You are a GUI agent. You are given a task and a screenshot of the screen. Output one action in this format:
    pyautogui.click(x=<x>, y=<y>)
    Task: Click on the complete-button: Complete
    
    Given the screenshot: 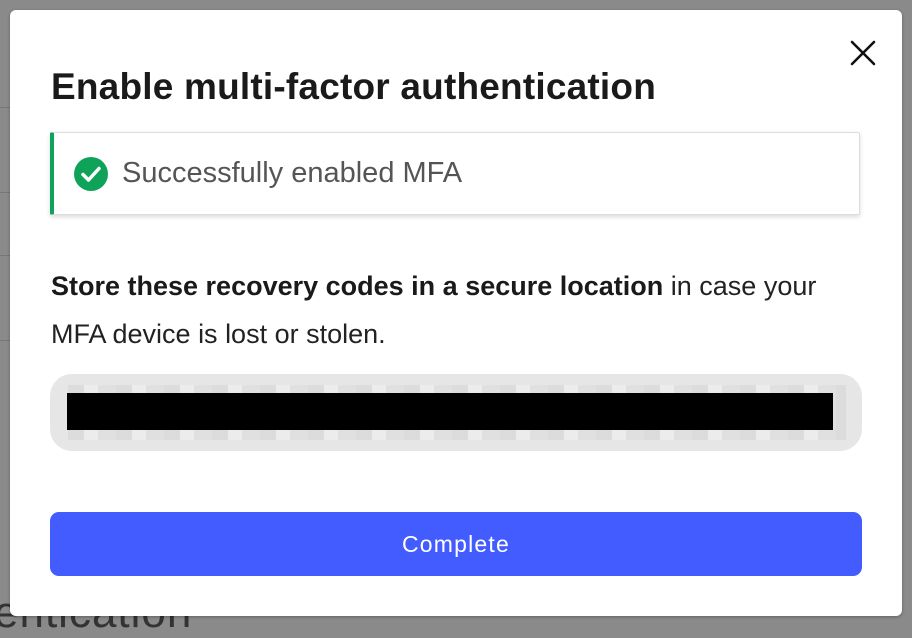 What is the action you would take?
    pyautogui.click(x=456, y=544)
    